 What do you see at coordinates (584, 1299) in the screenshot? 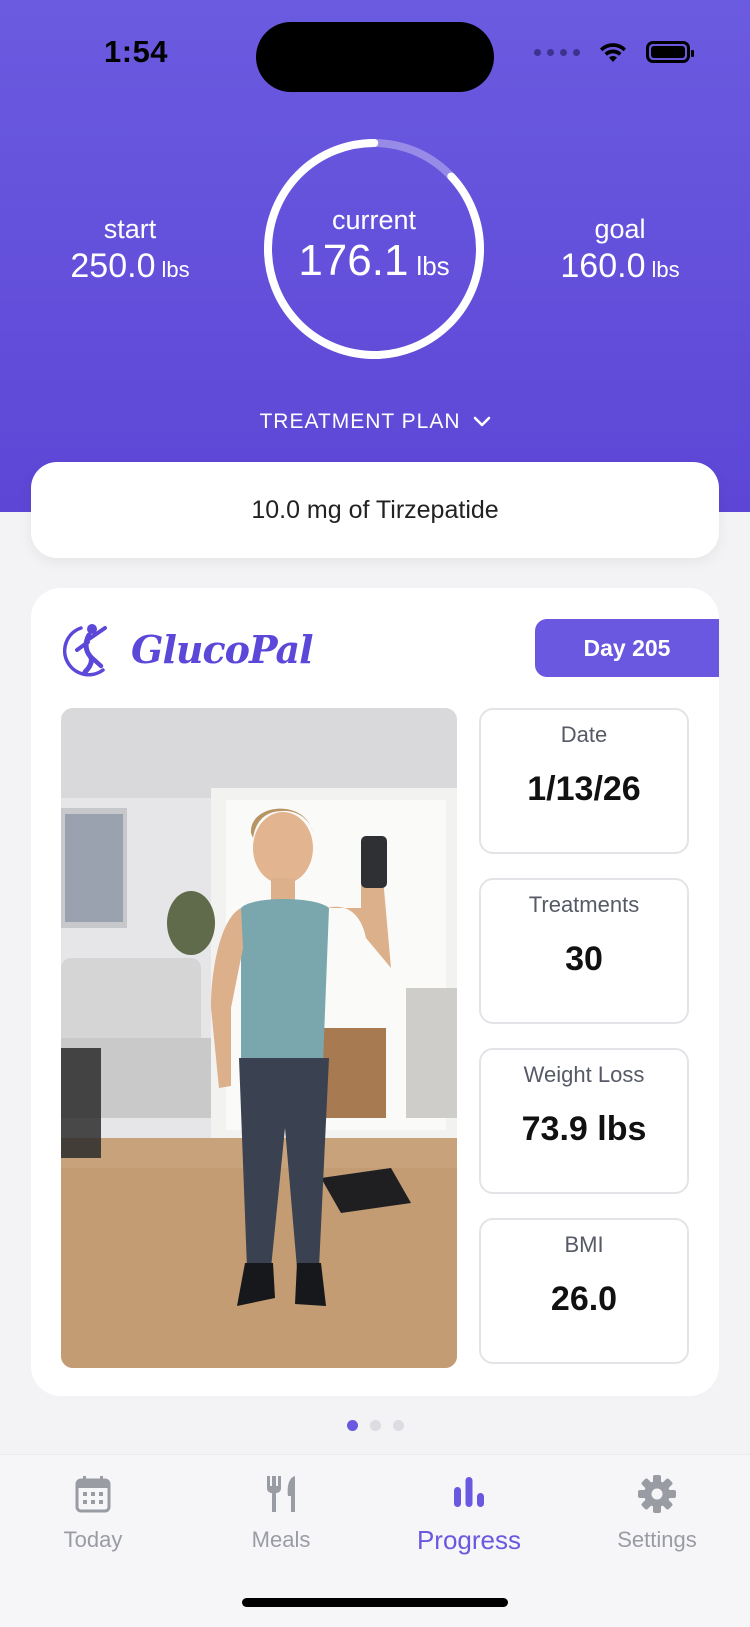
I see `metric-value: 26.0` at bounding box center [584, 1299].